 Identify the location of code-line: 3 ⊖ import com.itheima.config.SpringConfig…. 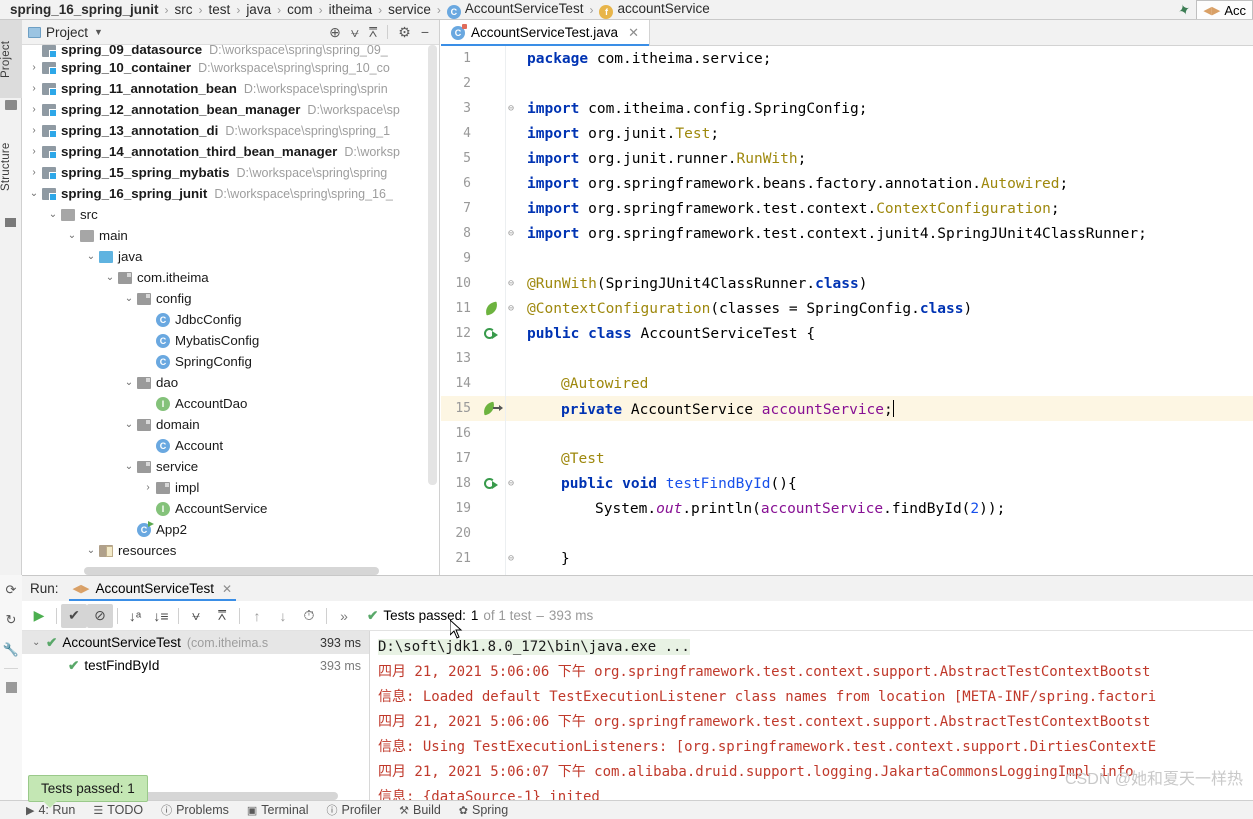
(847, 108).